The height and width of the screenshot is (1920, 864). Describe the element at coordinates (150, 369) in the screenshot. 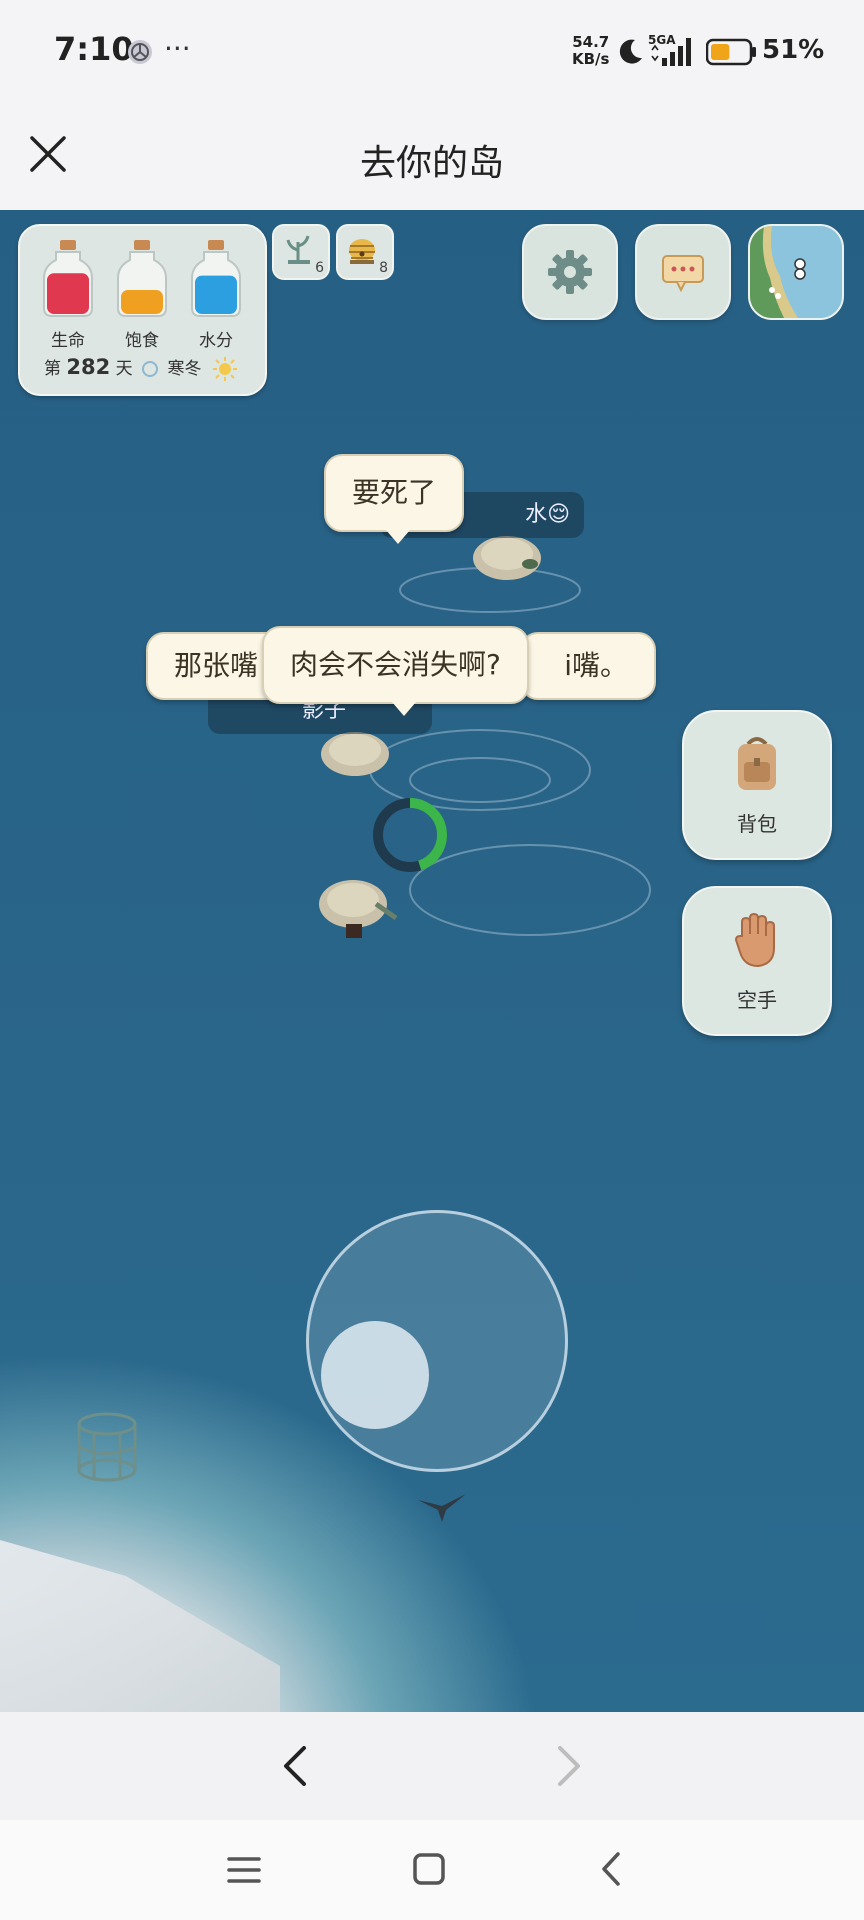

I see `season-dot-icon` at that location.